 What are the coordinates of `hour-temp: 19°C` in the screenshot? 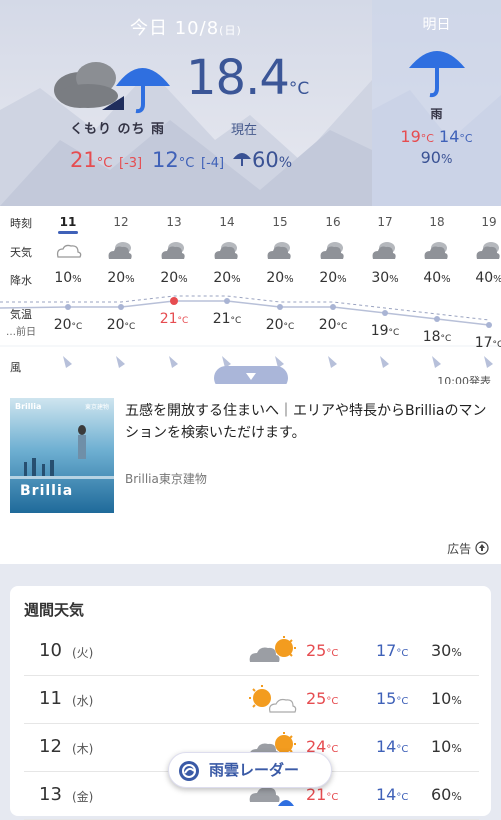 It's located at (385, 331).